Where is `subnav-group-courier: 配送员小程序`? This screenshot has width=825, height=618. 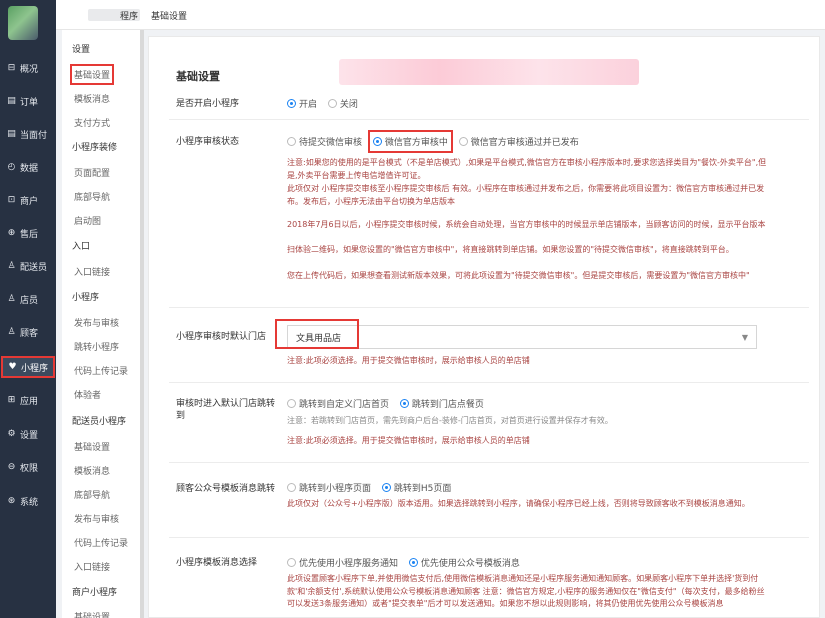 subnav-group-courier: 配送员小程序 is located at coordinates (99, 422).